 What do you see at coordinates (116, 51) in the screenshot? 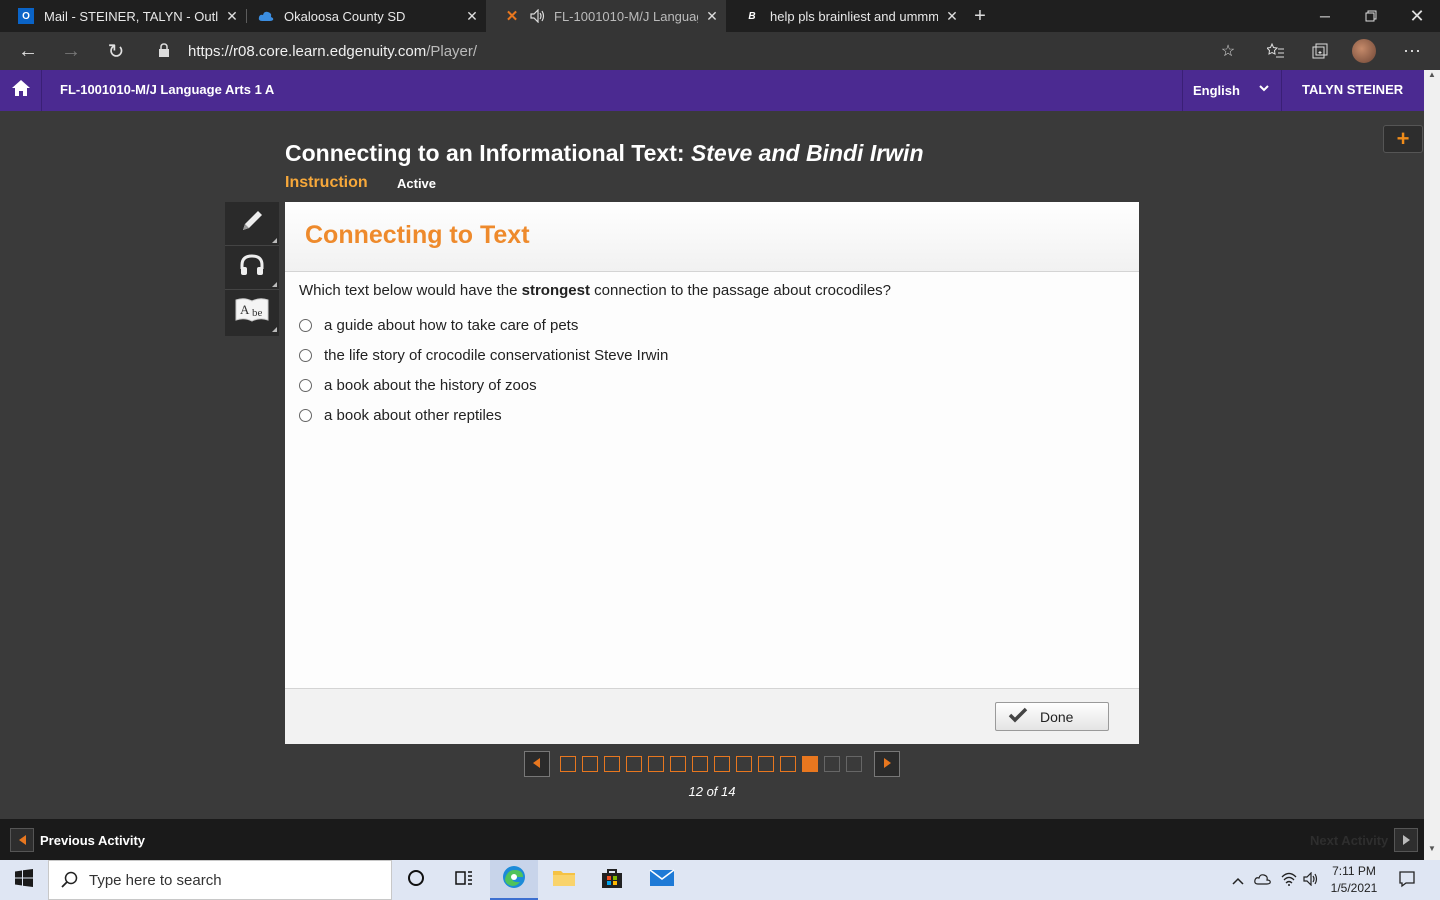
I see `refresh-button: ↻` at bounding box center [116, 51].